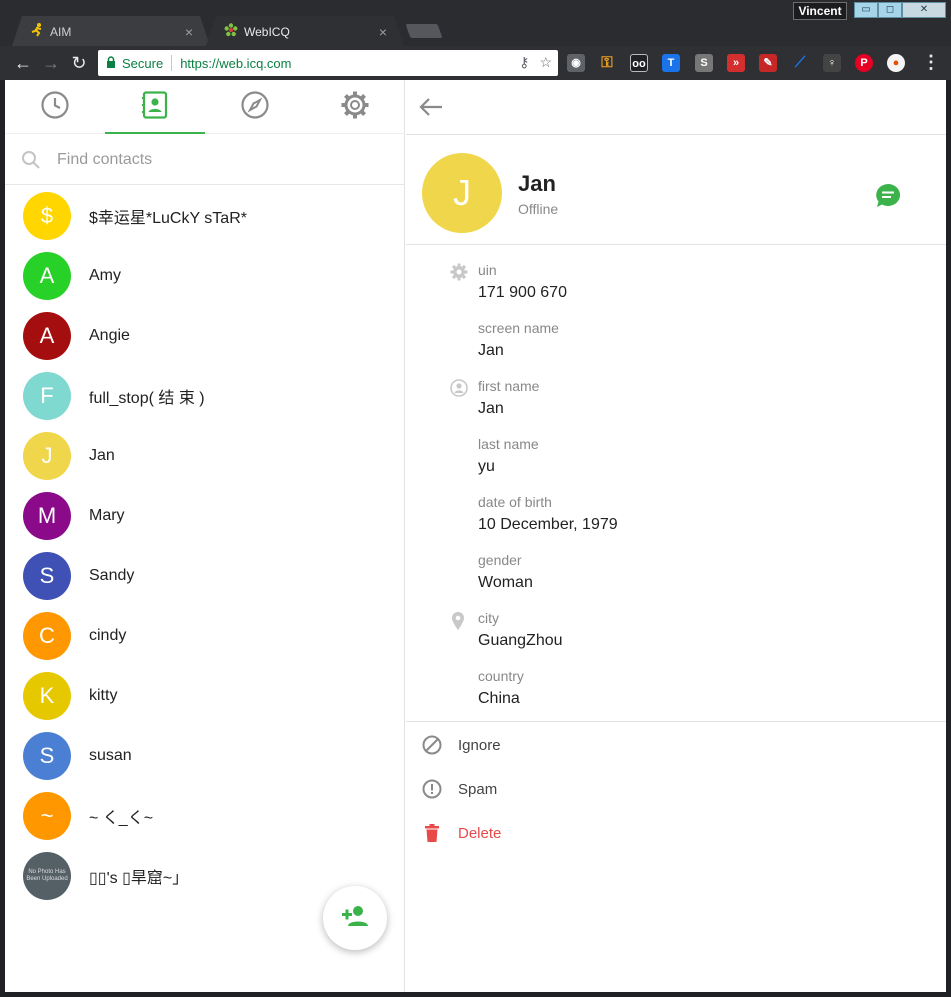 This screenshot has width=951, height=997. What do you see at coordinates (820, 11) in the screenshot?
I see `profile-user-badge: Vincent` at bounding box center [820, 11].